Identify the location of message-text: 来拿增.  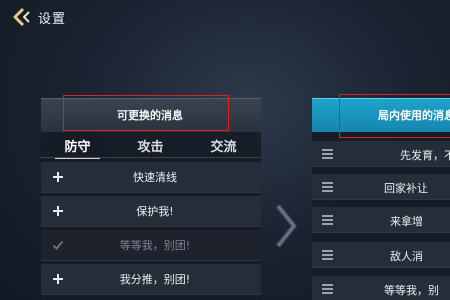
(406, 221).